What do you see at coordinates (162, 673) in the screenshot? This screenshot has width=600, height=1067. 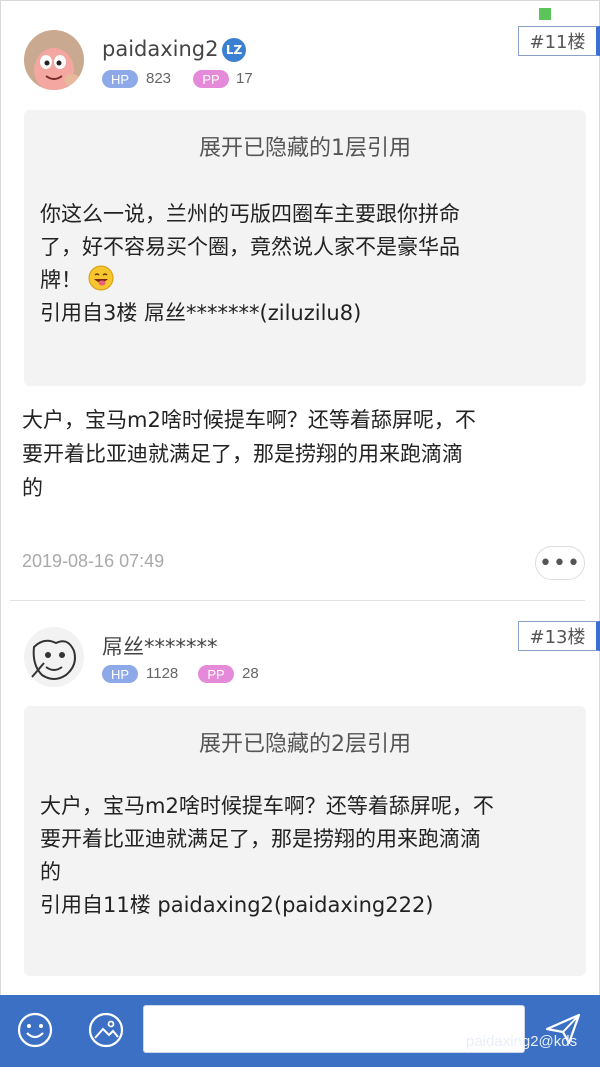 I see `hp-value: 1128` at bounding box center [162, 673].